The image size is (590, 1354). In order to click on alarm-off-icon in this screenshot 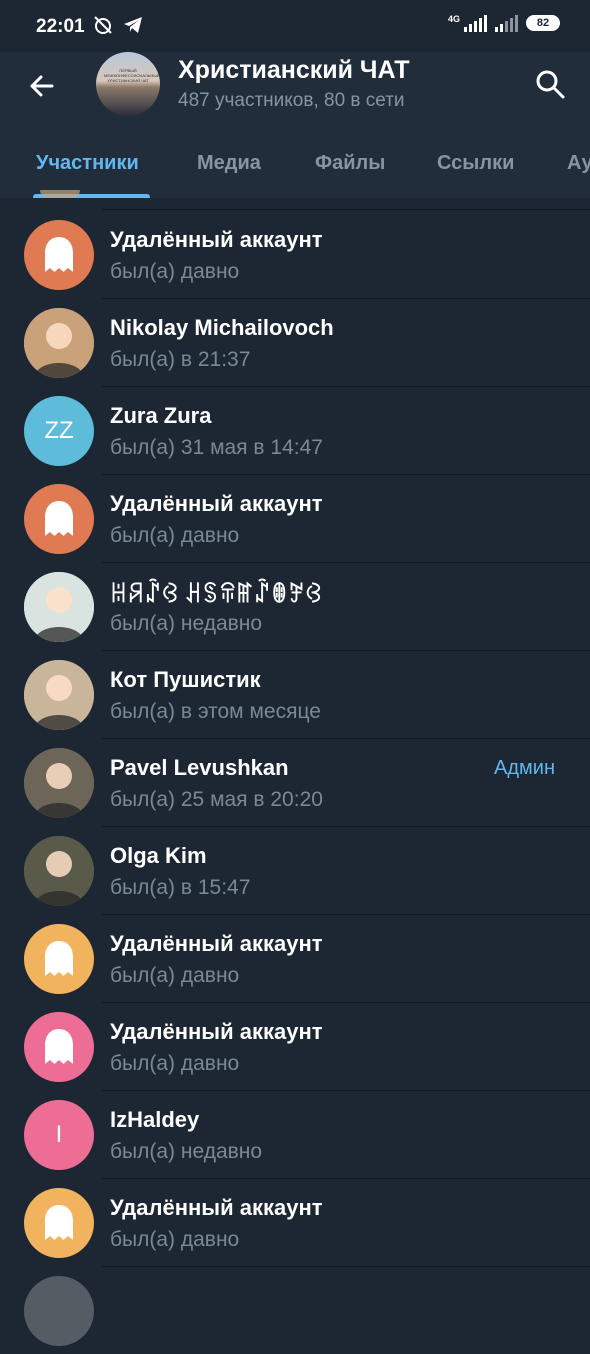, I will do `click(103, 25)`.